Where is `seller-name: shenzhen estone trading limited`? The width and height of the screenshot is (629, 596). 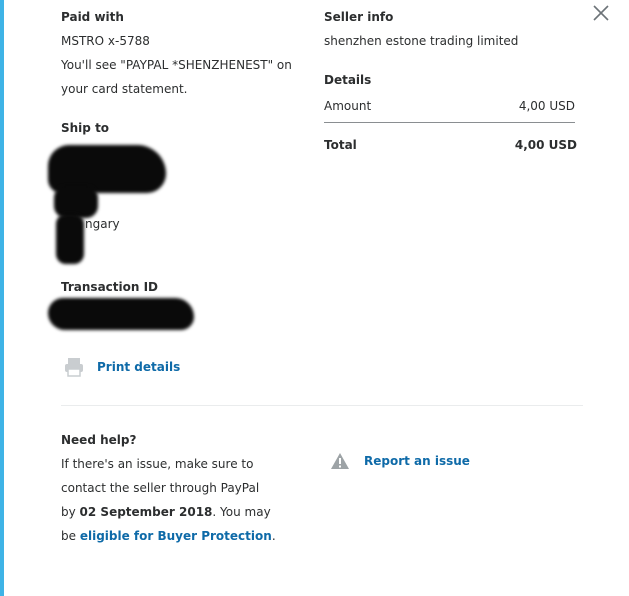
seller-name: shenzhen estone trading limited is located at coordinates (421, 41).